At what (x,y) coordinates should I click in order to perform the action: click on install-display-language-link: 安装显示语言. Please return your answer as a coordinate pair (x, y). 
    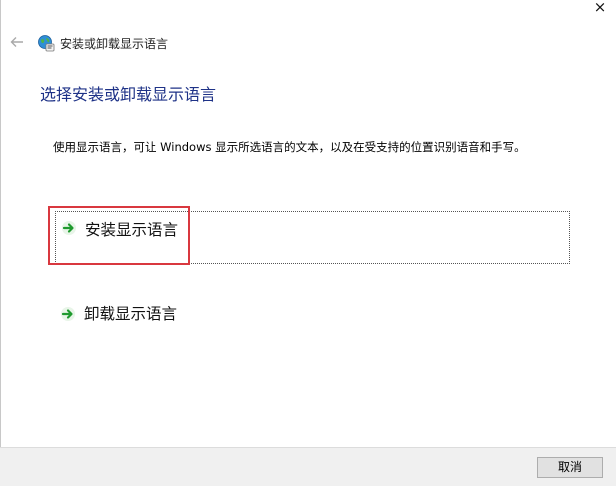
    Looking at the image, I should click on (312, 237).